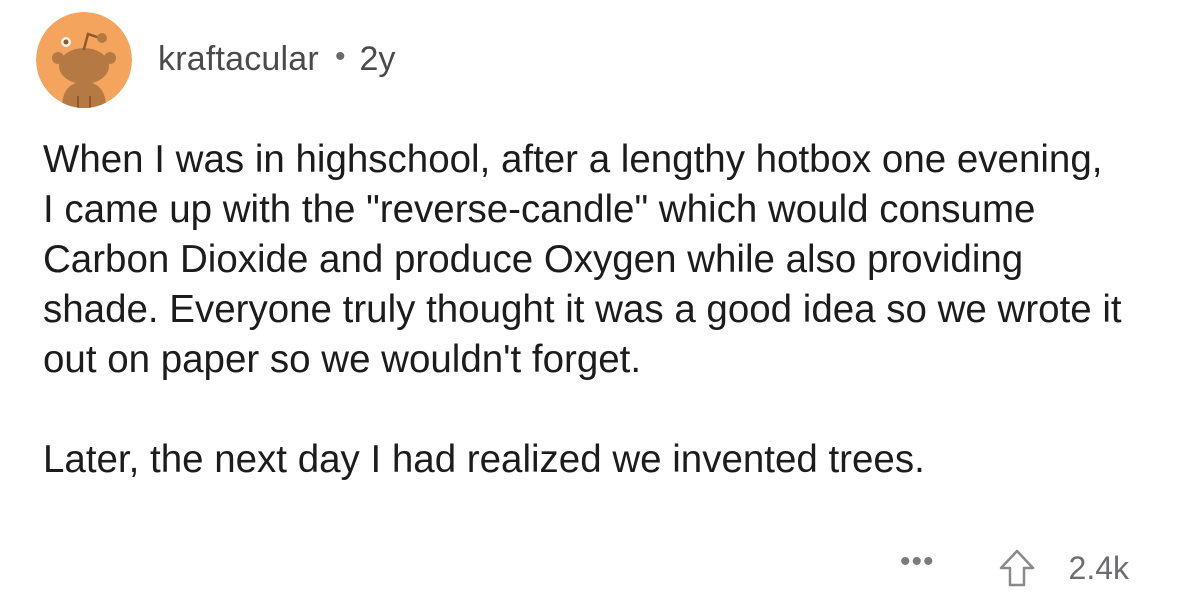  I want to click on upvote-button, so click(1017, 568).